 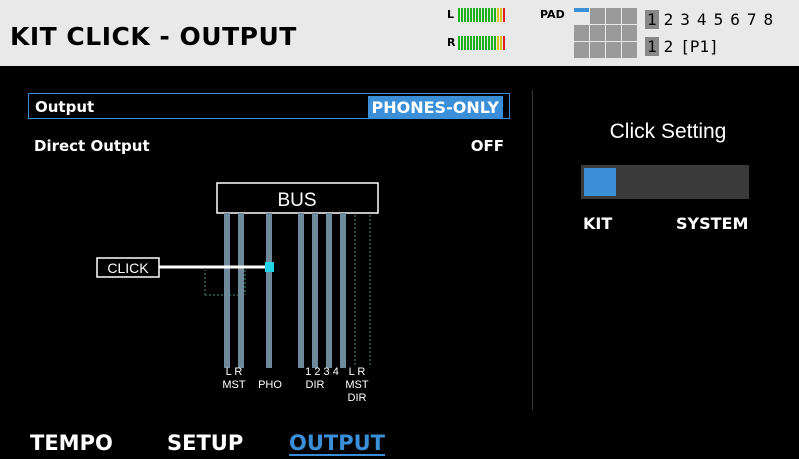 I want to click on click-setting-slider, so click(x=665, y=182).